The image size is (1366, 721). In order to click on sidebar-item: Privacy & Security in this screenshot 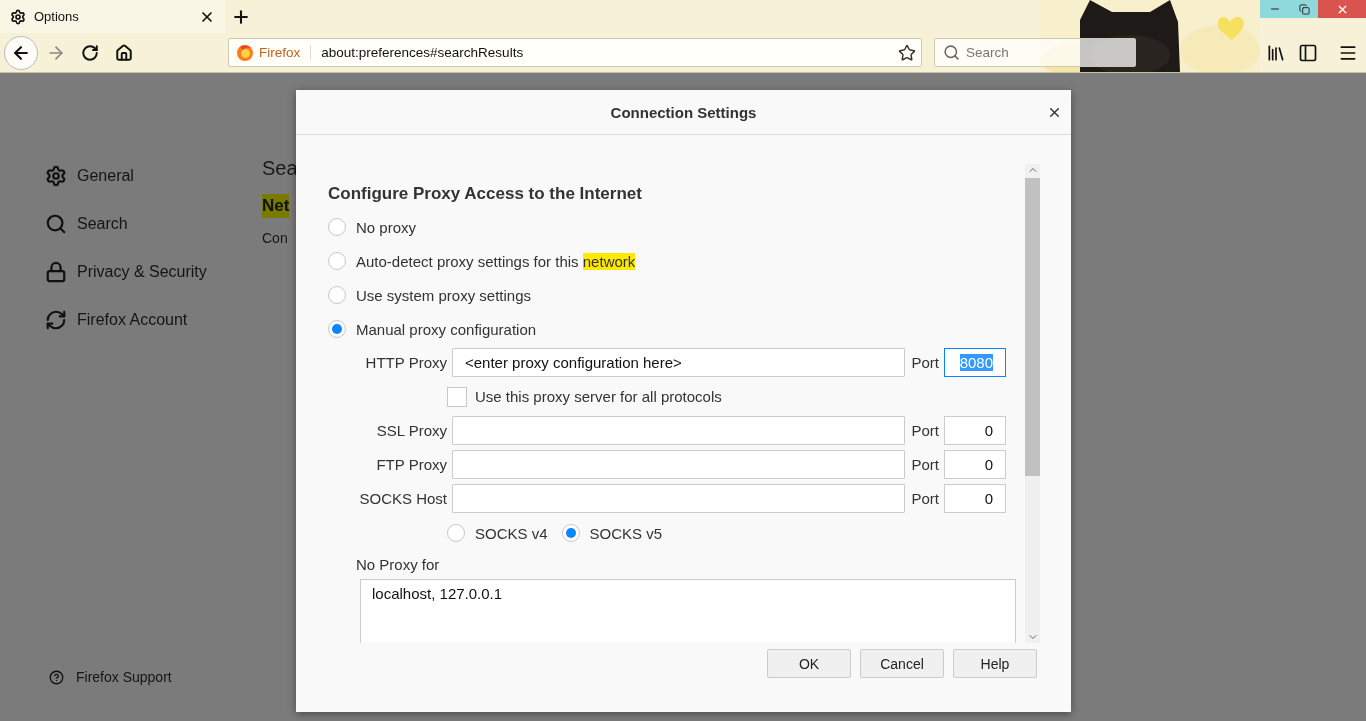, I will do `click(153, 272)`.